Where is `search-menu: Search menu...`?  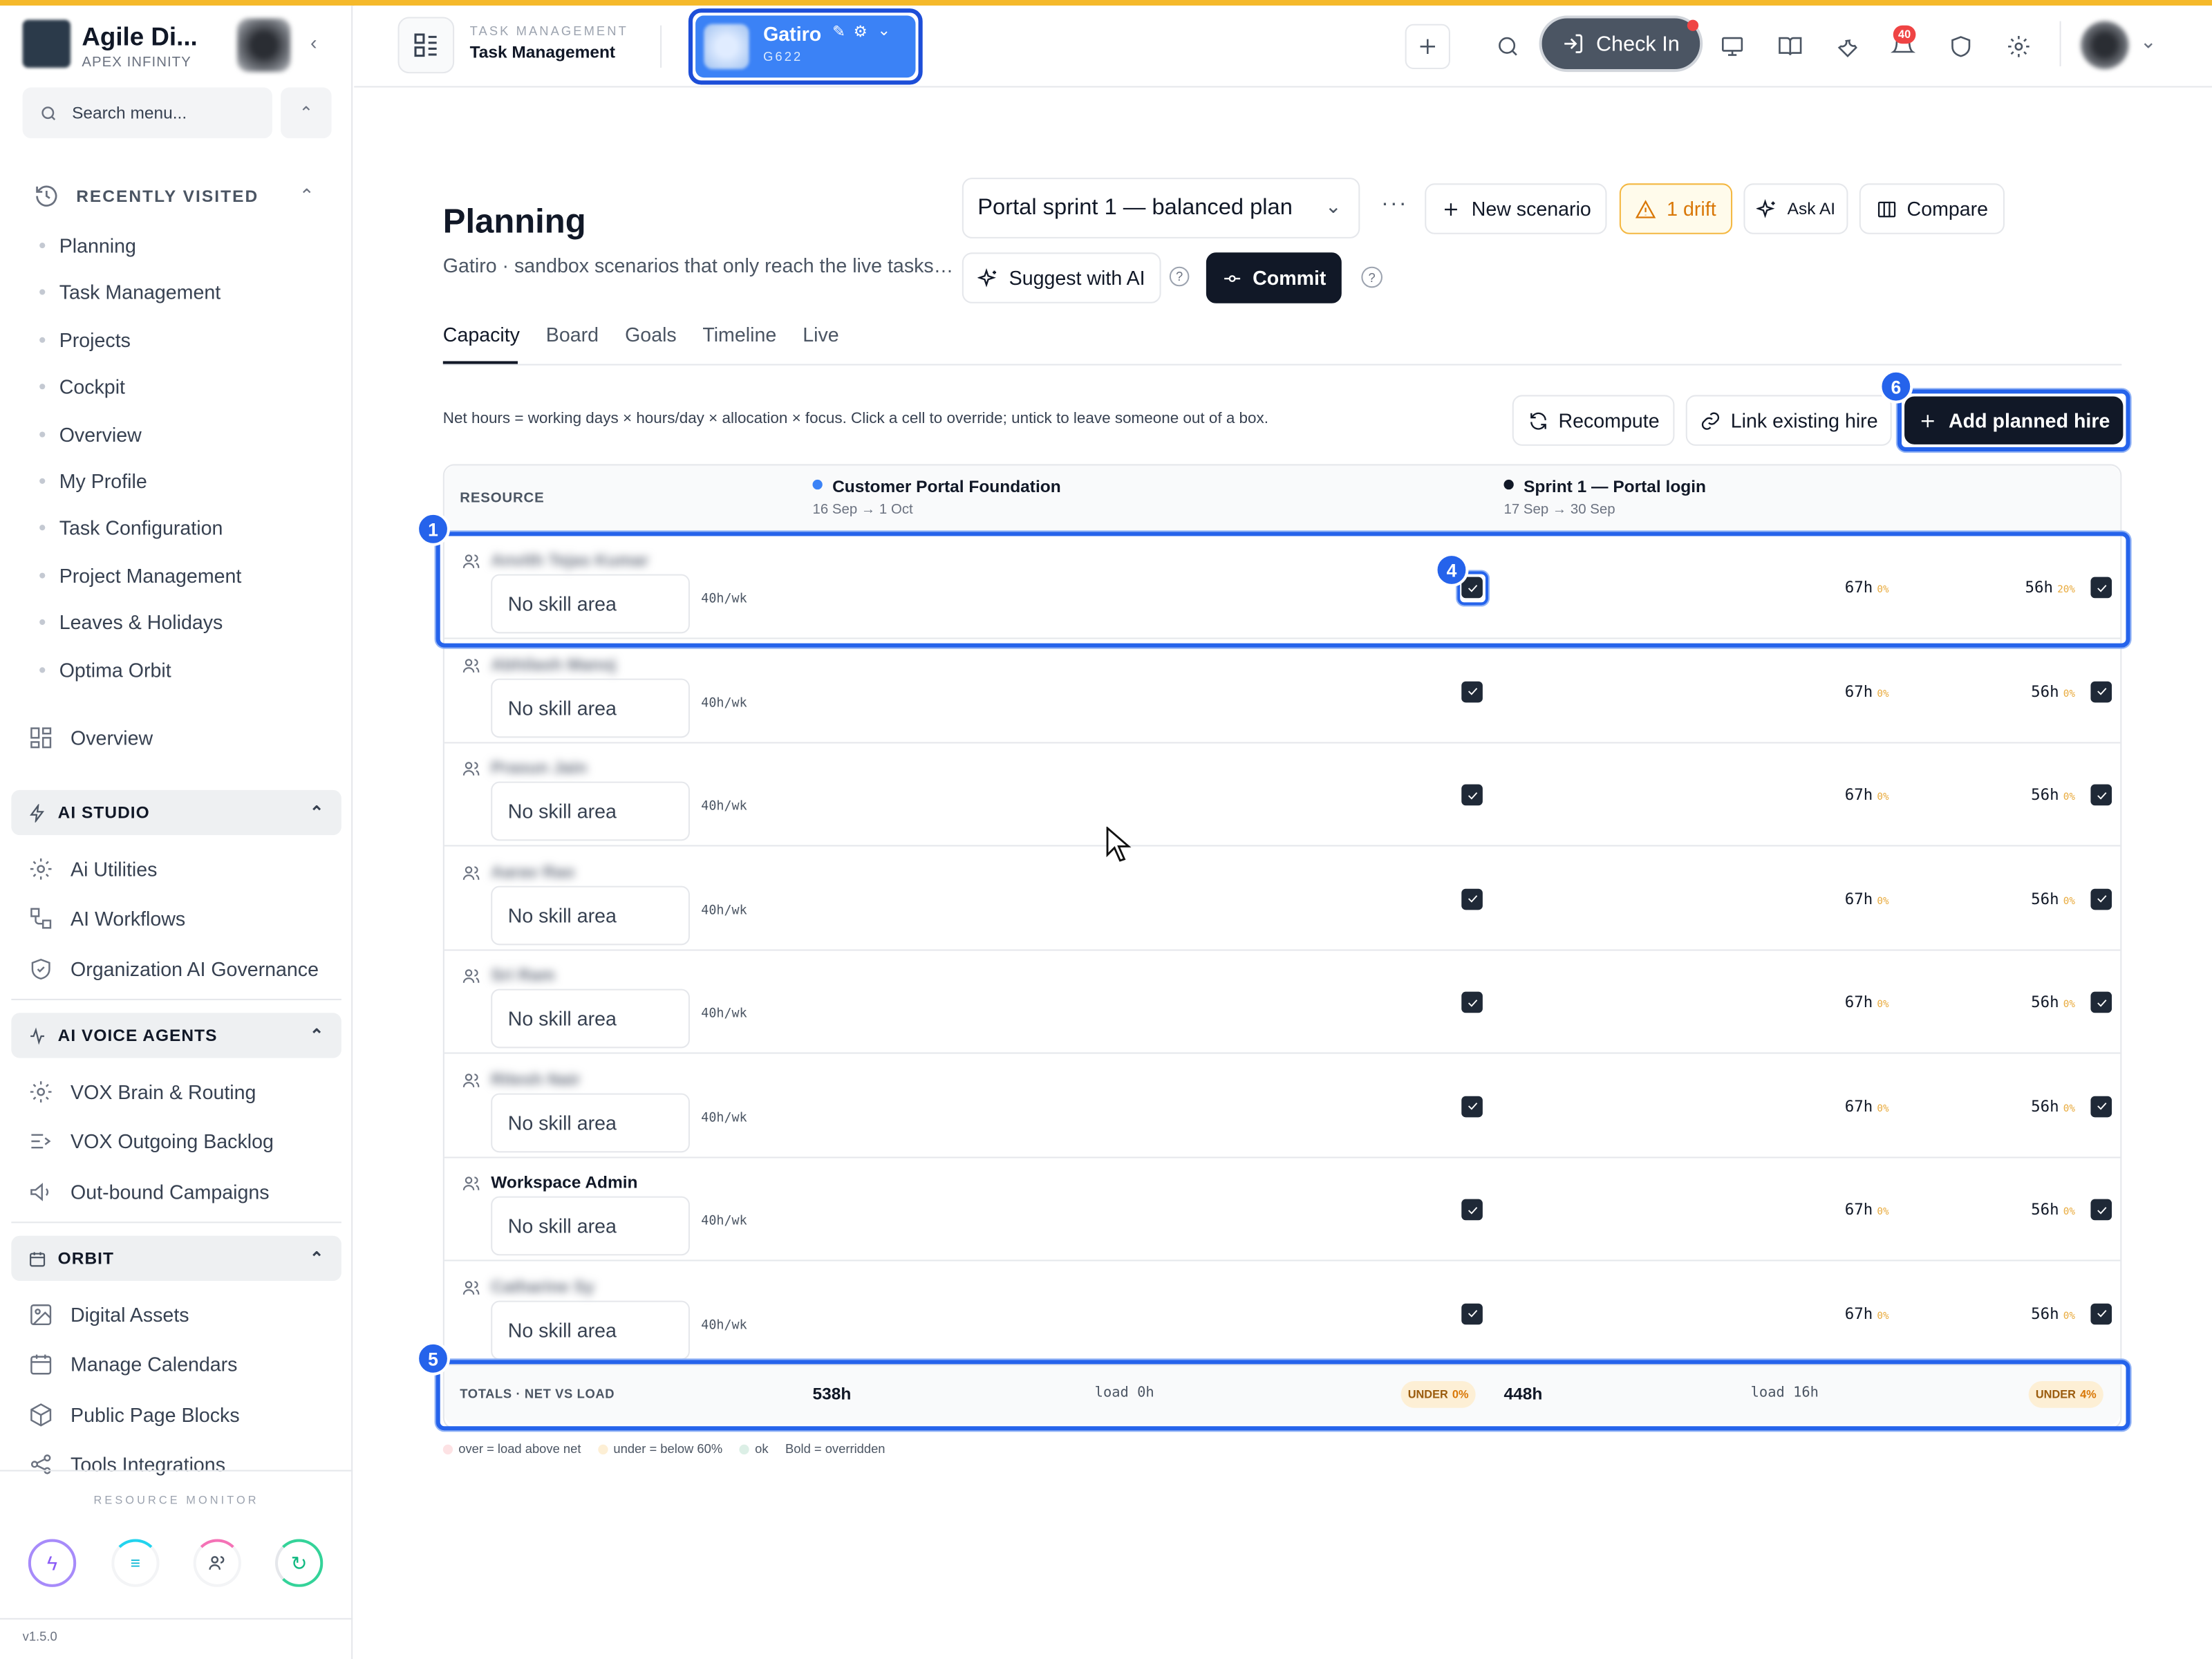 search-menu: Search menu... is located at coordinates (147, 112).